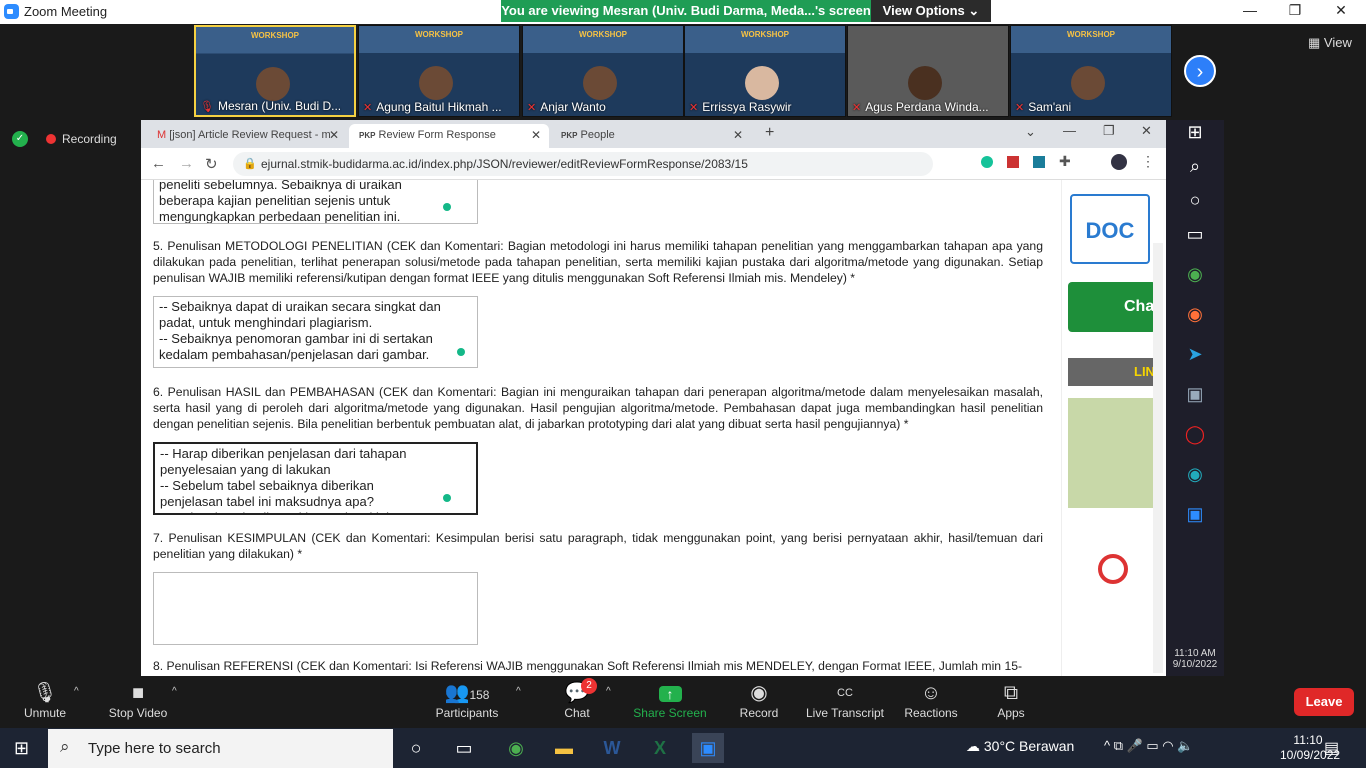 The width and height of the screenshot is (1366, 768). Describe the element at coordinates (1195, 439) in the screenshot. I see `opera-icon: ◯` at that location.